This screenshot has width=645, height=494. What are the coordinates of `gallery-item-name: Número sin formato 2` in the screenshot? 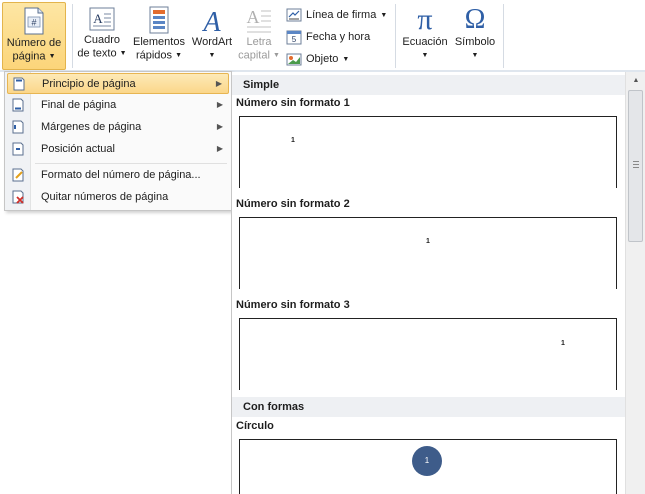 It's located at (293, 204).